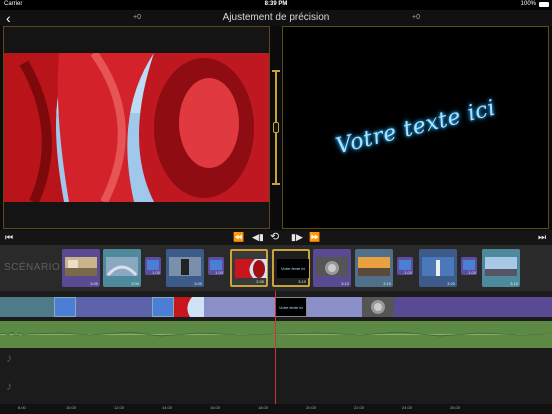 This screenshot has height=414, width=552. I want to click on battery-percent: 100%, so click(528, 4).